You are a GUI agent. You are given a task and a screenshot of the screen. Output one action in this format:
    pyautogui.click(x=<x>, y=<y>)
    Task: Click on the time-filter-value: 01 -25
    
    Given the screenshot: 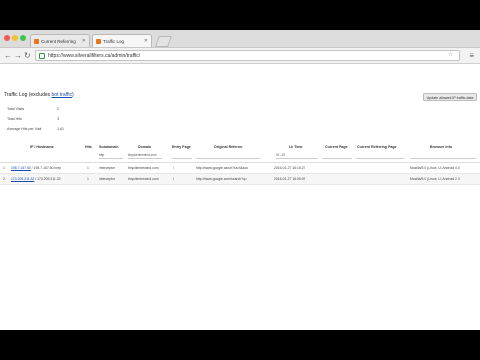 What is the action you would take?
    pyautogui.click(x=281, y=155)
    